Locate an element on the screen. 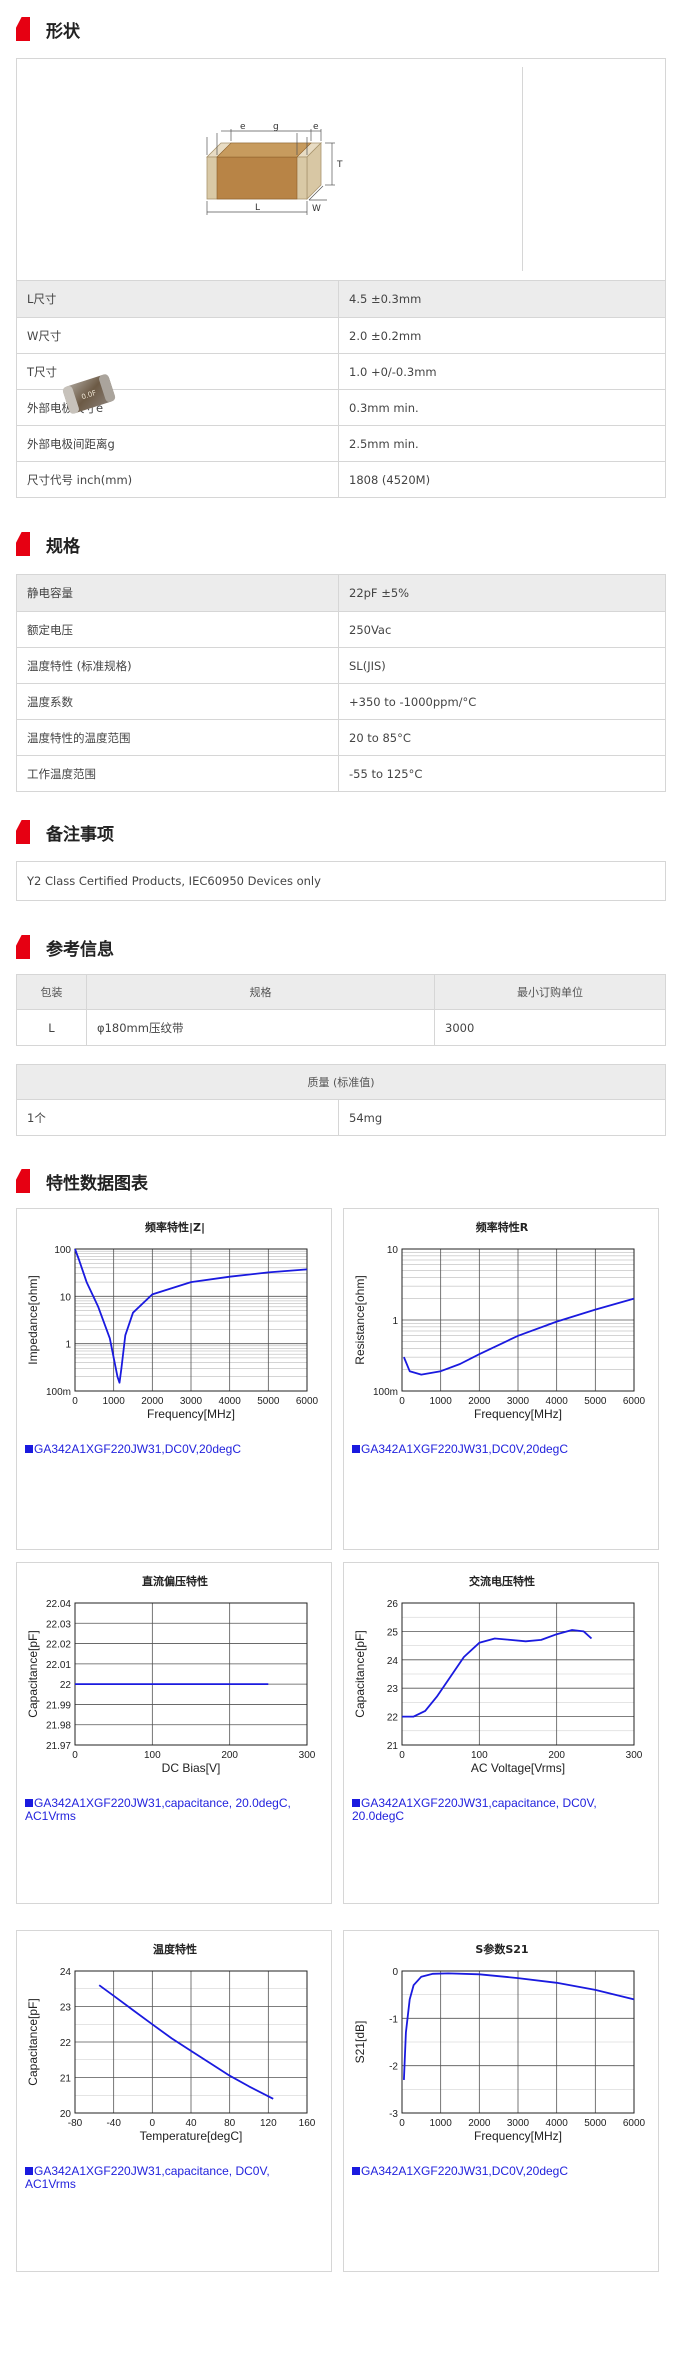  x-tick-label: 6000 is located at coordinates (634, 1401).